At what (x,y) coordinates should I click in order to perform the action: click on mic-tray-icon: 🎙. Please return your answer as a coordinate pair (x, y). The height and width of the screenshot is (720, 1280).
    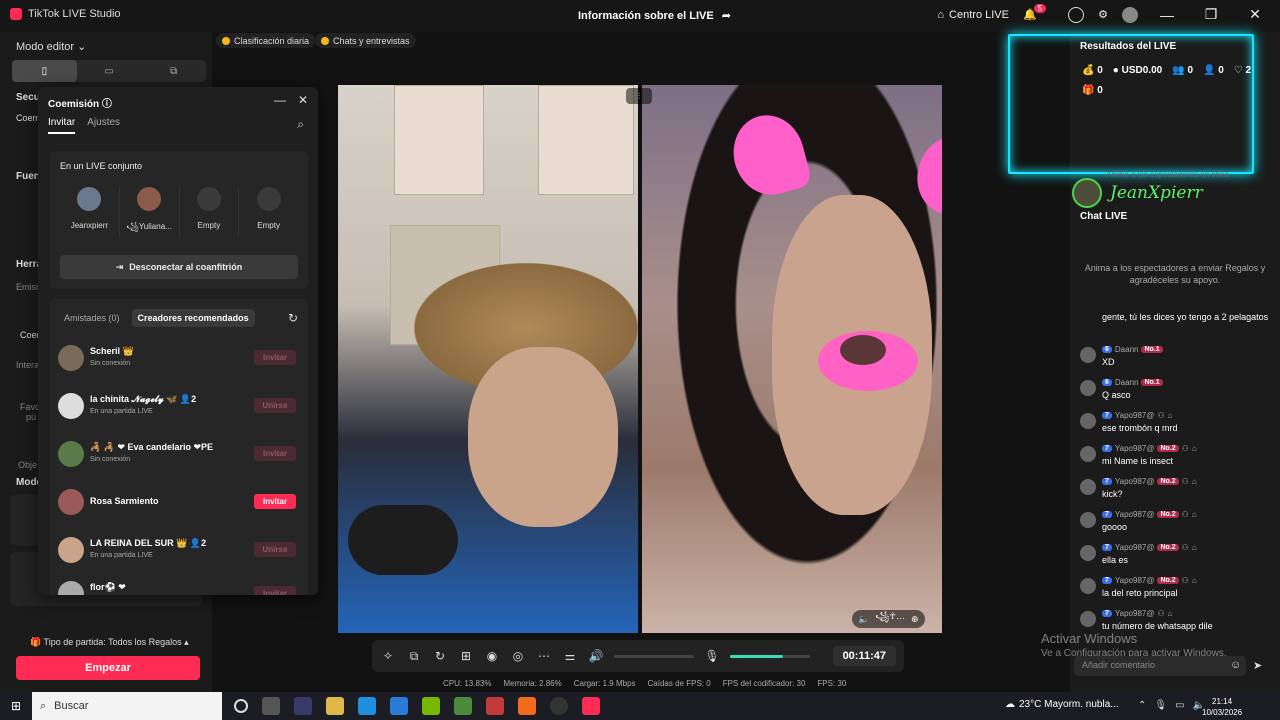
    Looking at the image, I should click on (1160, 705).